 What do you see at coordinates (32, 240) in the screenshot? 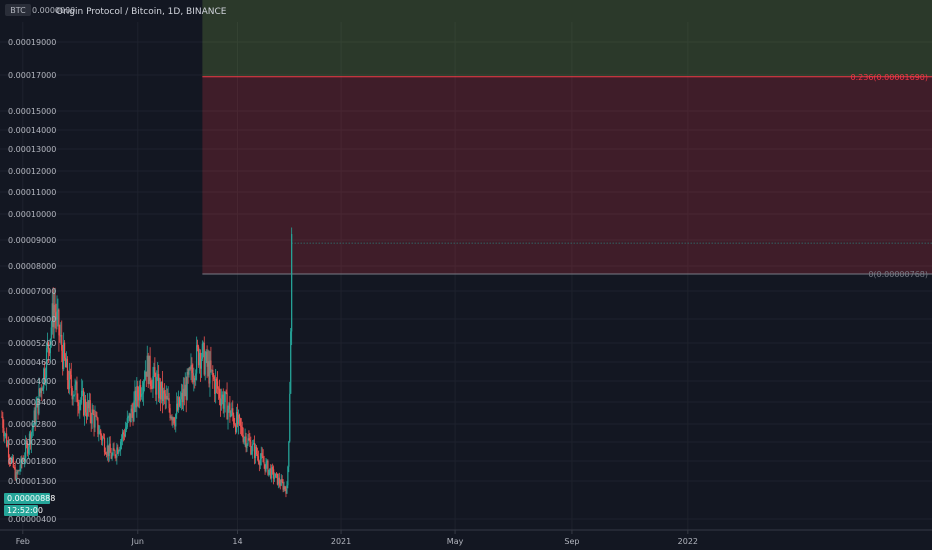
I see `y-tick-label: 0.00009000` at bounding box center [32, 240].